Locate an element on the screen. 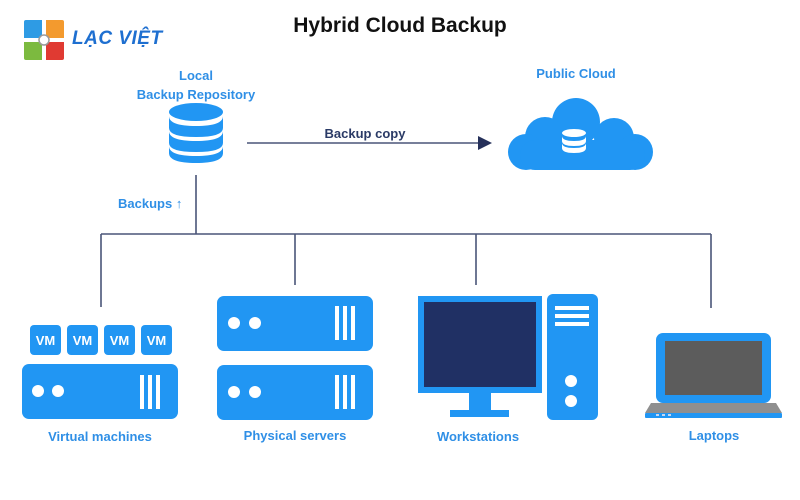 The height and width of the screenshot is (500, 800). laptop-icon is located at coordinates (713, 375).